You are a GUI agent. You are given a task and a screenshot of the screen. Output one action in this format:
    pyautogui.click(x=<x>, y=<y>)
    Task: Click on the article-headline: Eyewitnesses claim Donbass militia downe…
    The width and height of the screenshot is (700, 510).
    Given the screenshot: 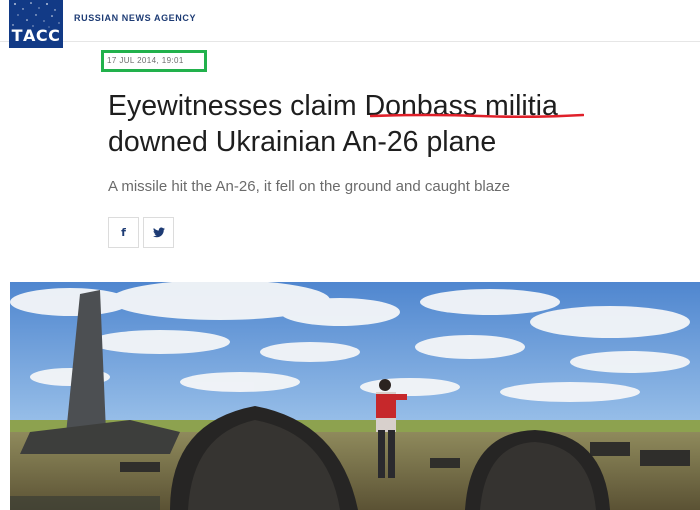 What is the action you would take?
    pyautogui.click(x=388, y=124)
    